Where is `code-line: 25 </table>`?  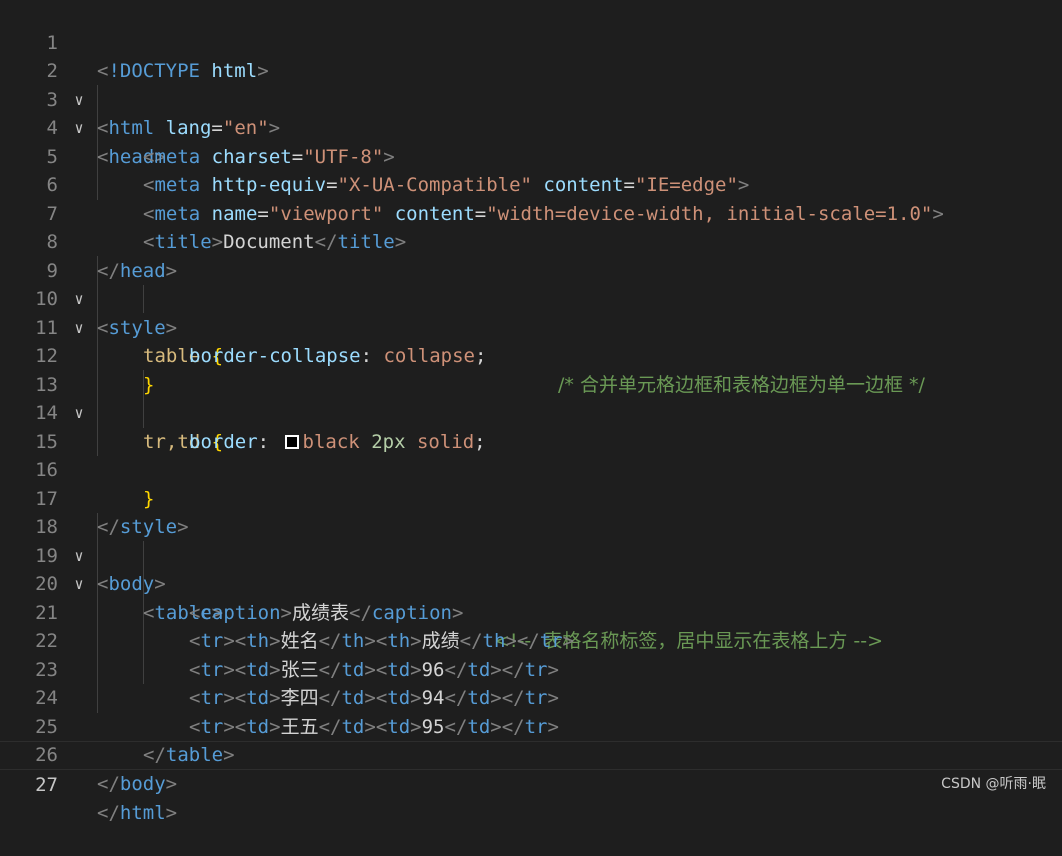 code-line: 25 </table> is located at coordinates (531, 725).